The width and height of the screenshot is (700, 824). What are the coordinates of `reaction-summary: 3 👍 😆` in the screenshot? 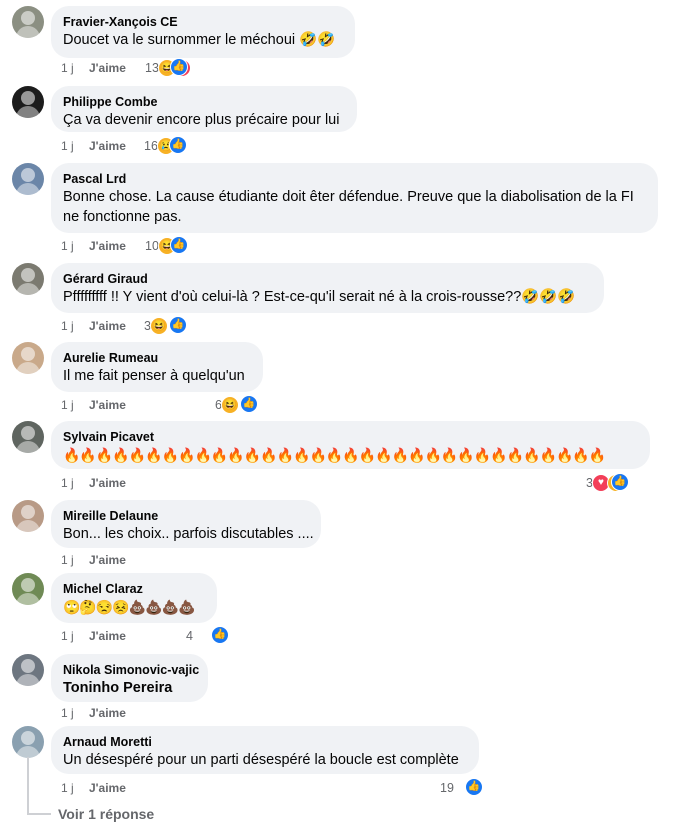 It's located at (165, 326).